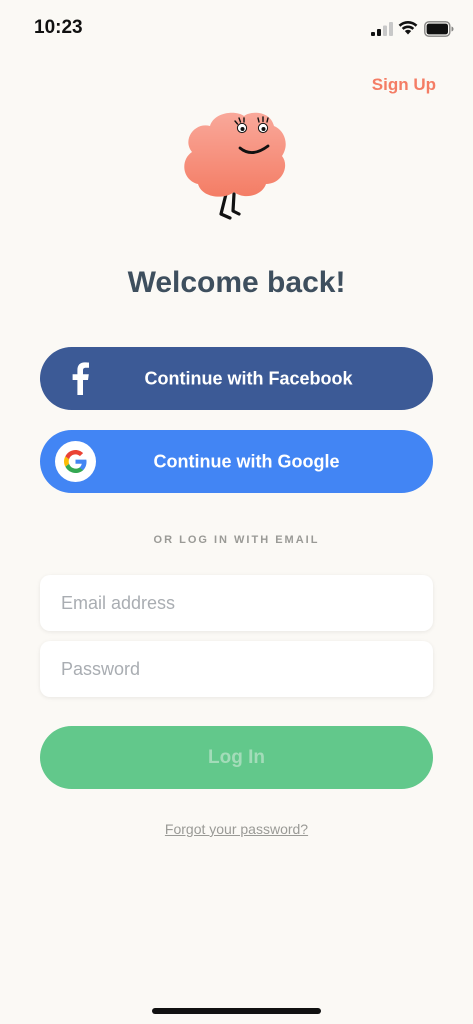  What do you see at coordinates (439, 29) in the screenshot?
I see `battery-icon` at bounding box center [439, 29].